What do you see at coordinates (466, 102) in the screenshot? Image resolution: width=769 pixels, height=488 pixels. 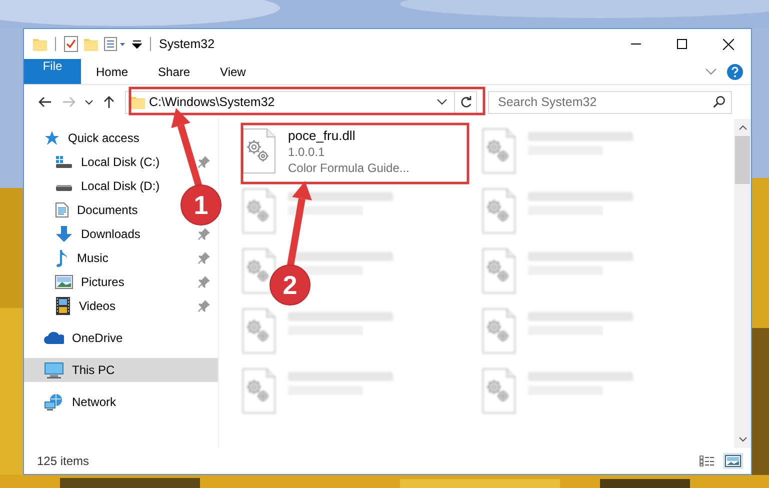 I see `refresh-icon` at bounding box center [466, 102].